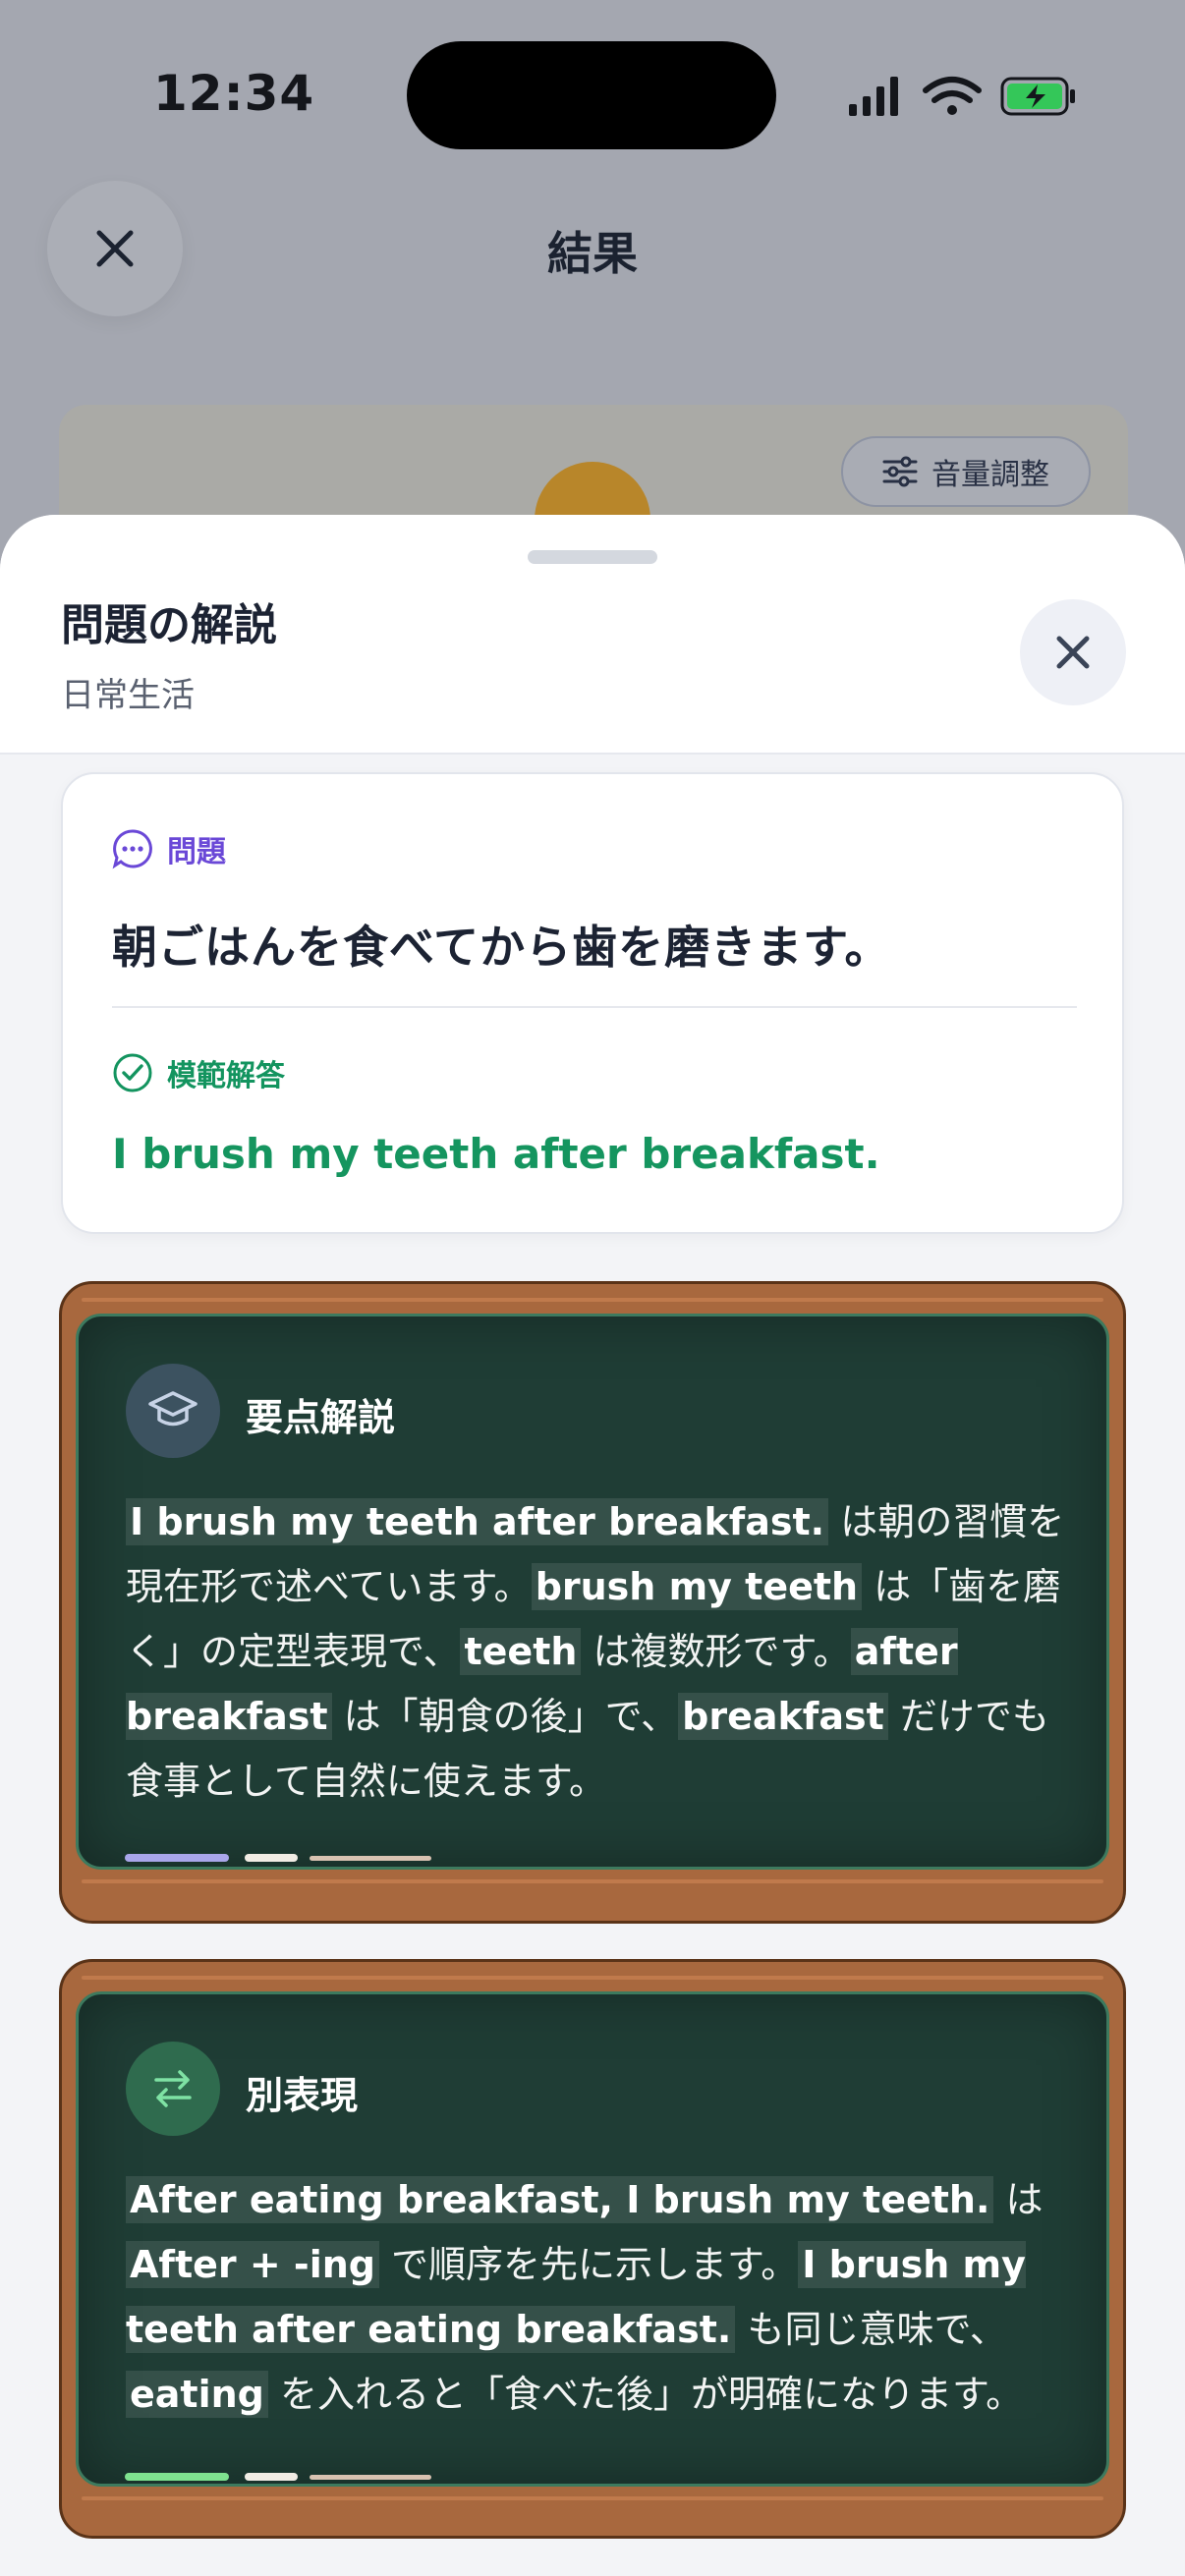 This screenshot has height=2576, width=1185. What do you see at coordinates (1018, 2199) in the screenshot?
I see `text-segment: は` at bounding box center [1018, 2199].